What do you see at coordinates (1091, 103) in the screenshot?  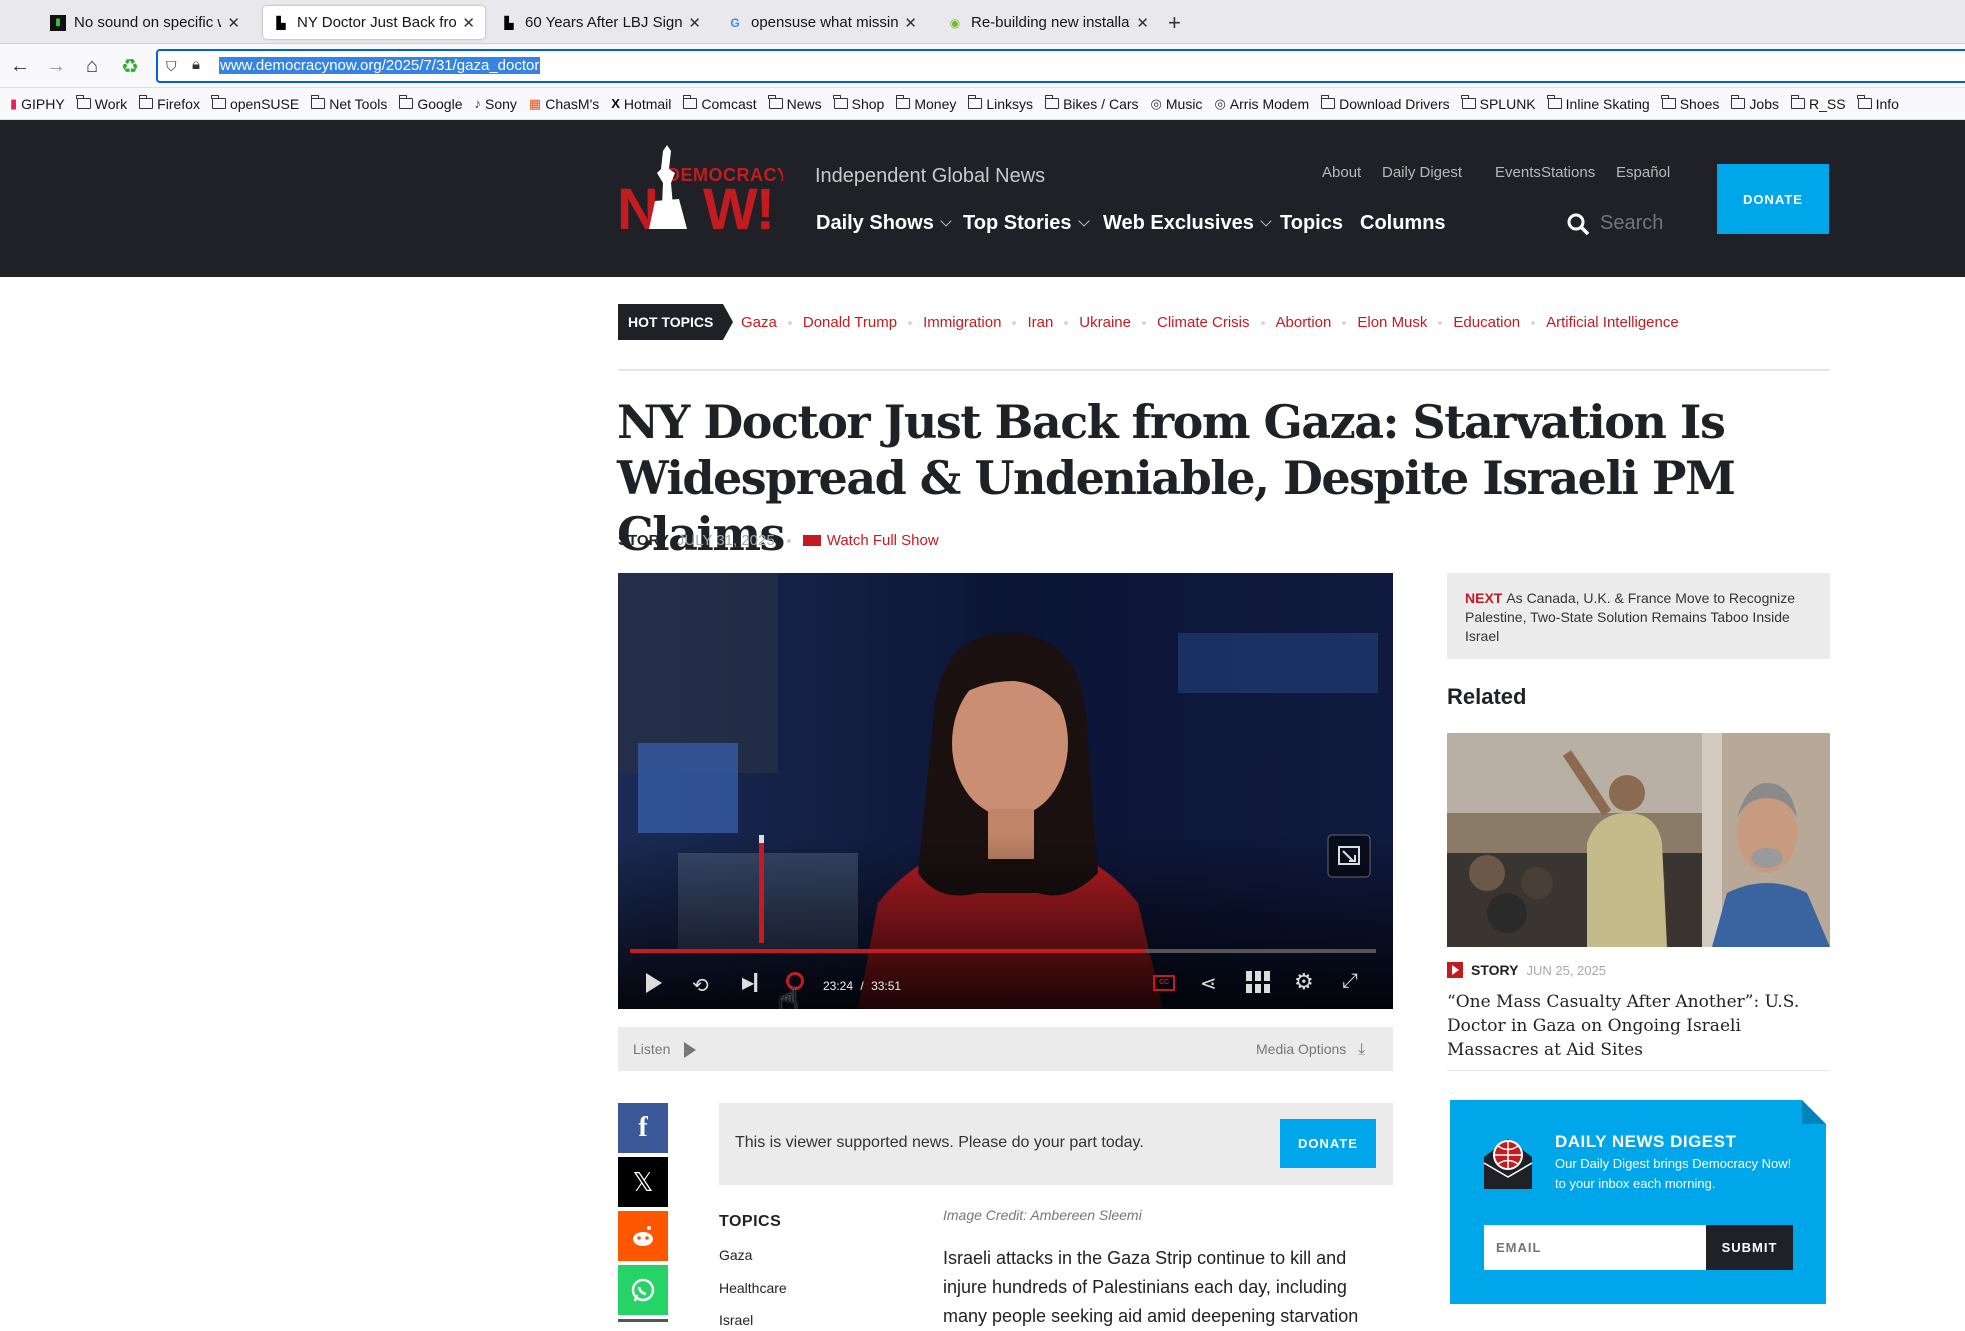 I see `bookmark-item: Bikes / Cars` at bounding box center [1091, 103].